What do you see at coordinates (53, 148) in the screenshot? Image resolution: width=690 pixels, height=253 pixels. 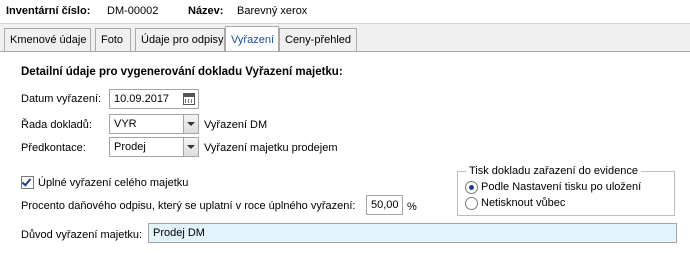 I see `precontation-label: Předkontace:` at bounding box center [53, 148].